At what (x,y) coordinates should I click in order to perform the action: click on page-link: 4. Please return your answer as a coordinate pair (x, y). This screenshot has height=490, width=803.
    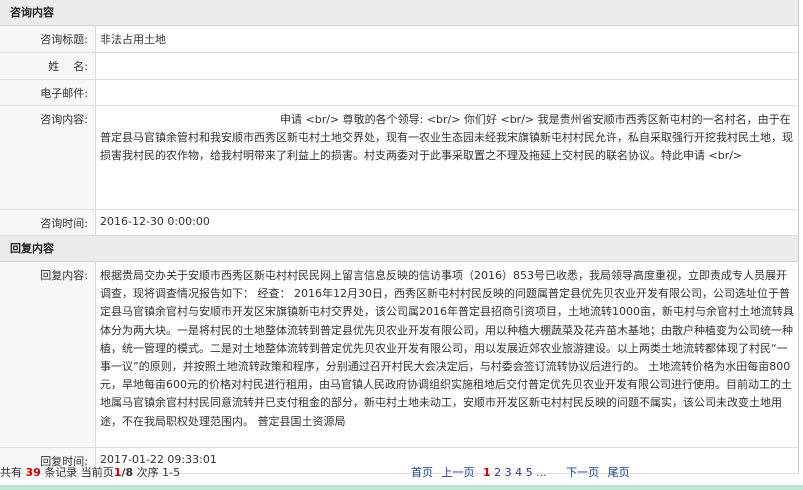
    Looking at the image, I should click on (518, 472).